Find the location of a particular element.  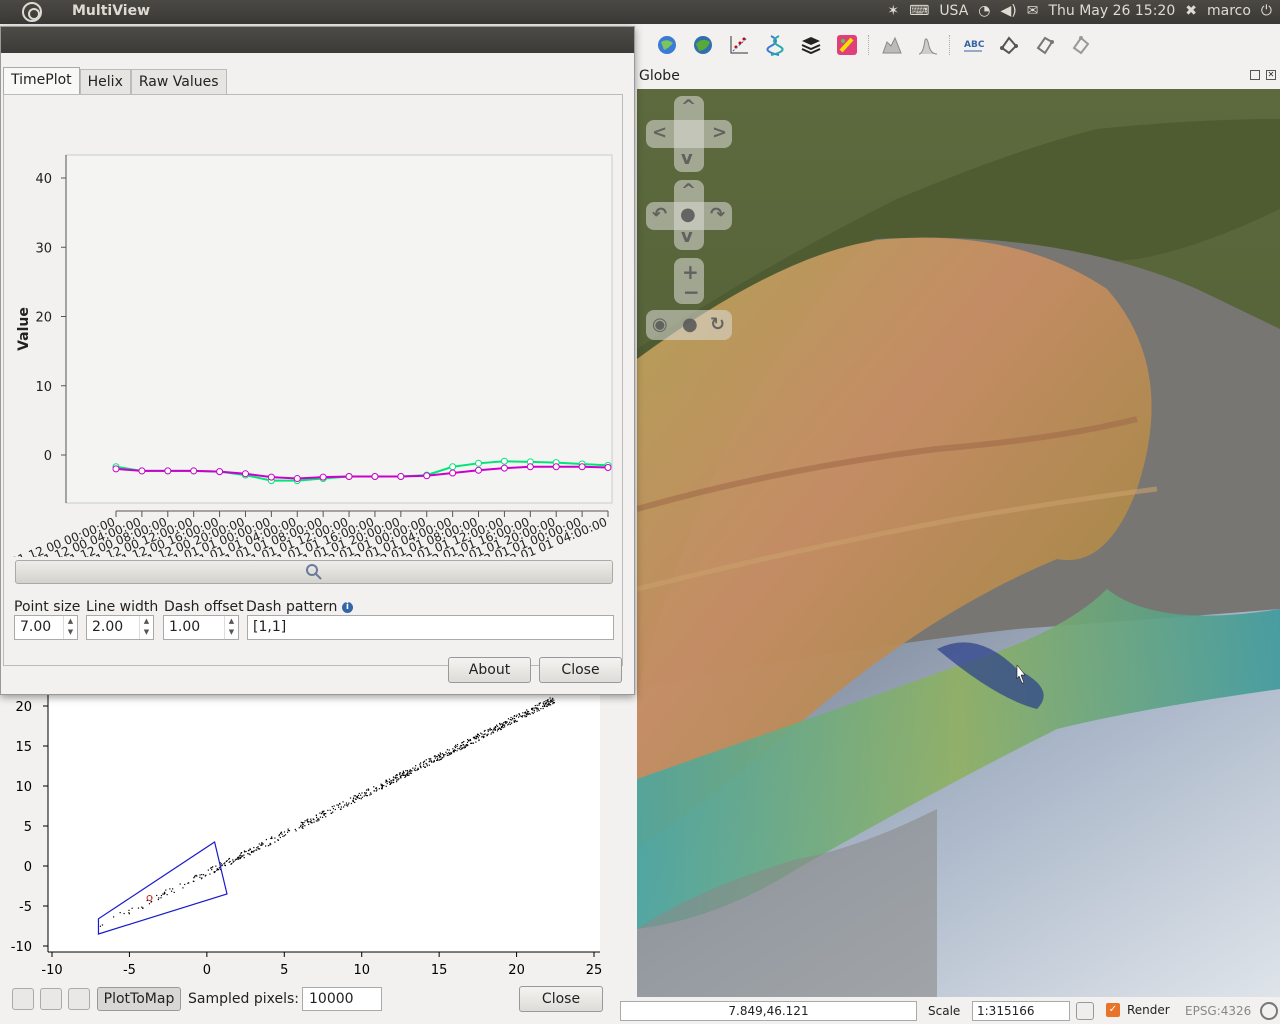

scatter-plot: -10 -5 0 5 10 15 20 25 -10 -5 0 5 10 15 20 is located at coordinates (307, 839).